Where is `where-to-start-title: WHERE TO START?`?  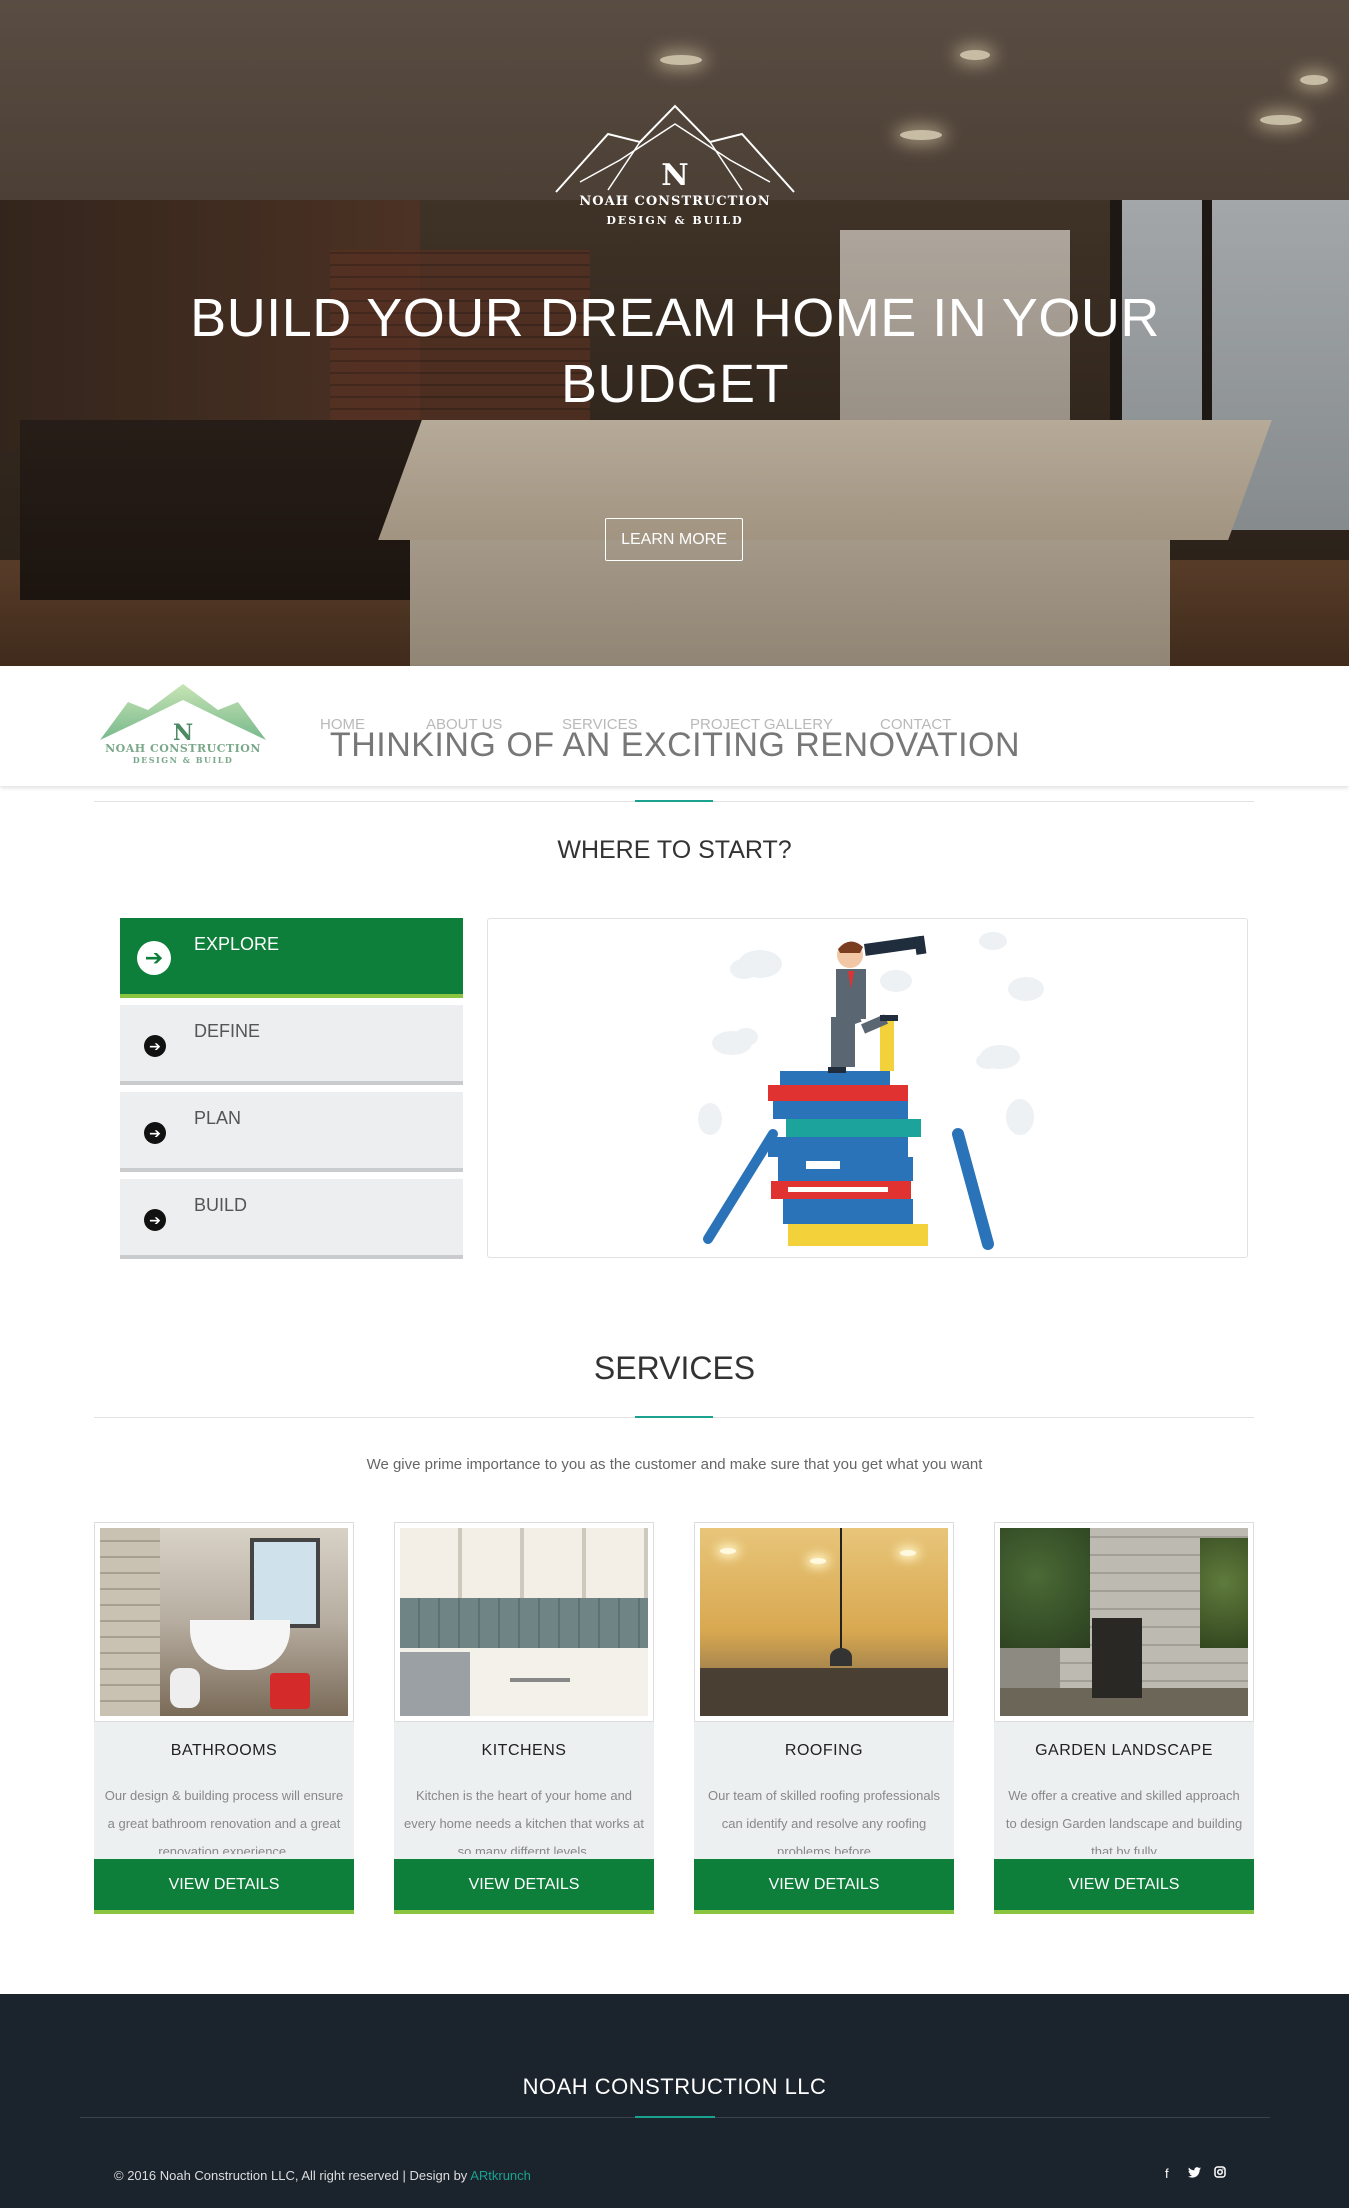
where-to-start-title: WHERE TO START? is located at coordinates (674, 850).